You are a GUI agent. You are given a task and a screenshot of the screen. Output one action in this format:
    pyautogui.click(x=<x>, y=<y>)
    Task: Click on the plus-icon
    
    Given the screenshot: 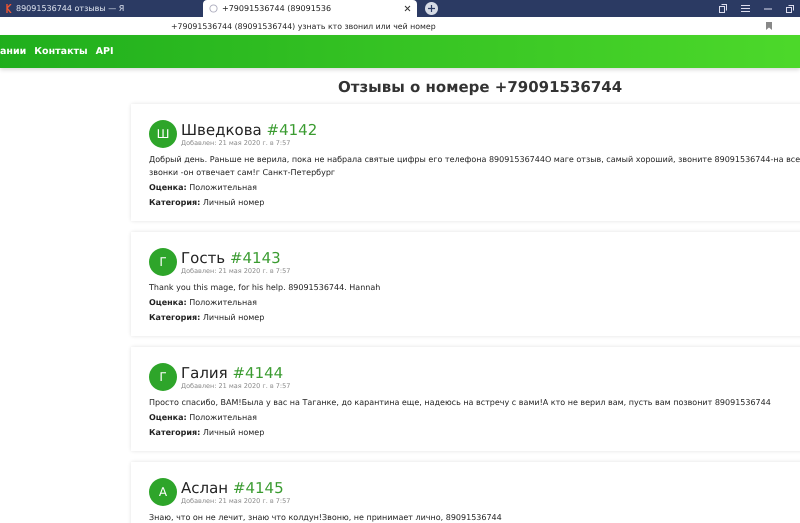 What is the action you would take?
    pyautogui.click(x=431, y=8)
    